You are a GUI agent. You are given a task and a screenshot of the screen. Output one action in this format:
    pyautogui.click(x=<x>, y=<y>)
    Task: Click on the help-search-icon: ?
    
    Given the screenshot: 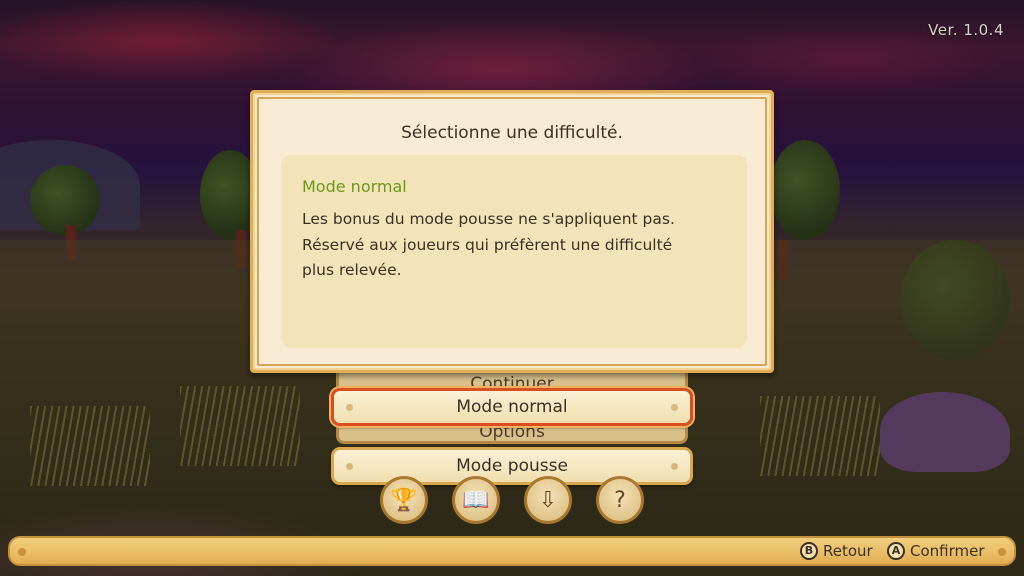 What is the action you would take?
    pyautogui.click(x=620, y=500)
    